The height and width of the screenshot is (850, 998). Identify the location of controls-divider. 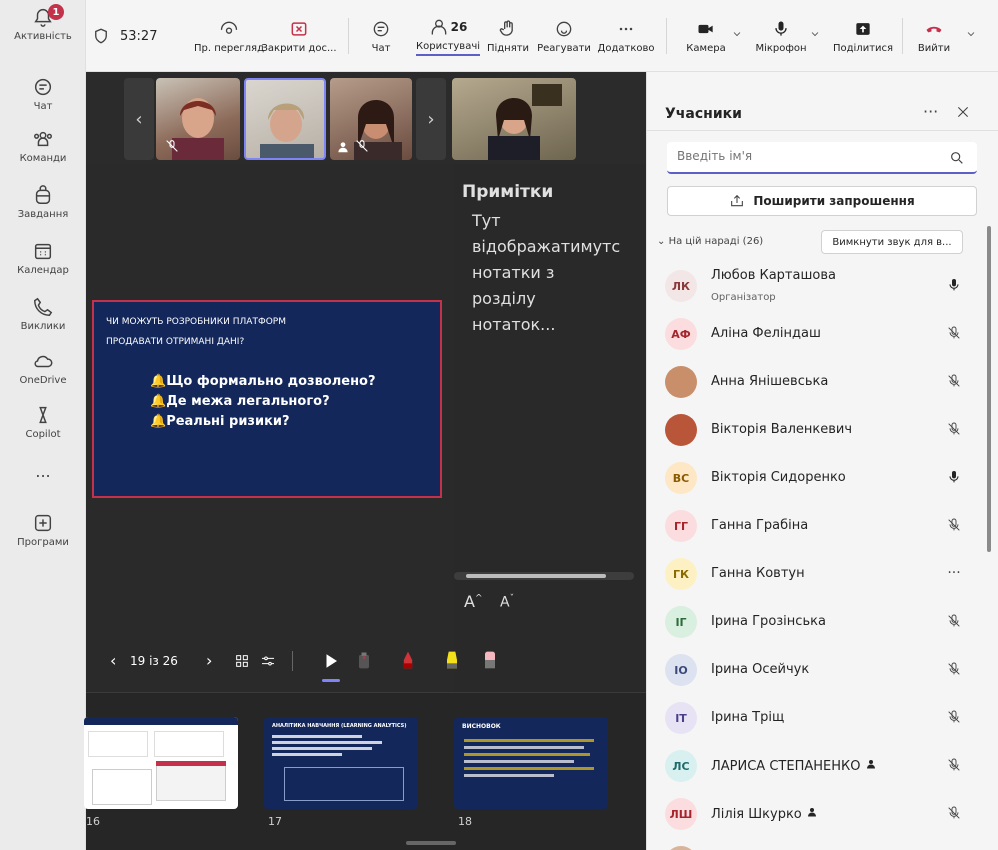
(292, 661).